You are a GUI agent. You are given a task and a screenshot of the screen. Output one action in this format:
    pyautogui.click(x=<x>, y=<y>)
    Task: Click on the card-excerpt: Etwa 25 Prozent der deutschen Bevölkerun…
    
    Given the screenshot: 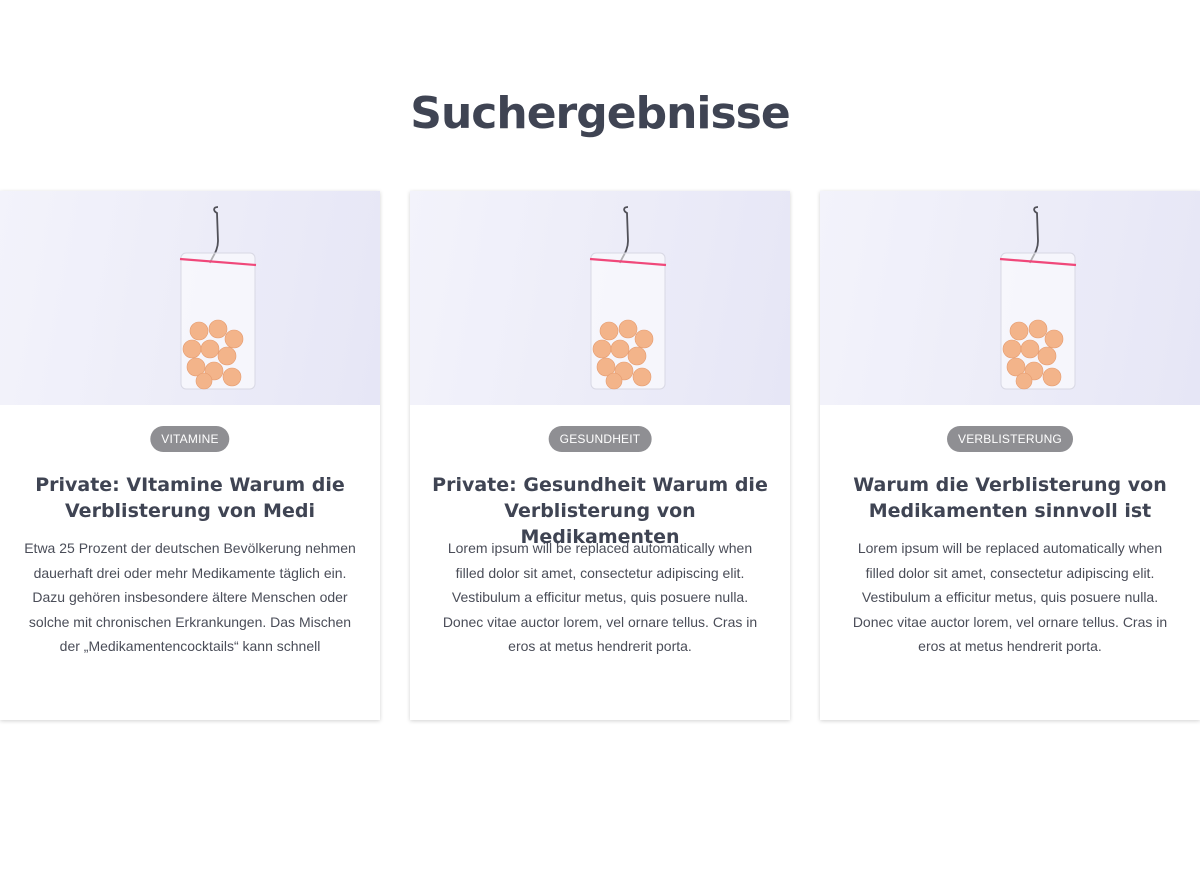 What is the action you would take?
    pyautogui.click(x=190, y=597)
    